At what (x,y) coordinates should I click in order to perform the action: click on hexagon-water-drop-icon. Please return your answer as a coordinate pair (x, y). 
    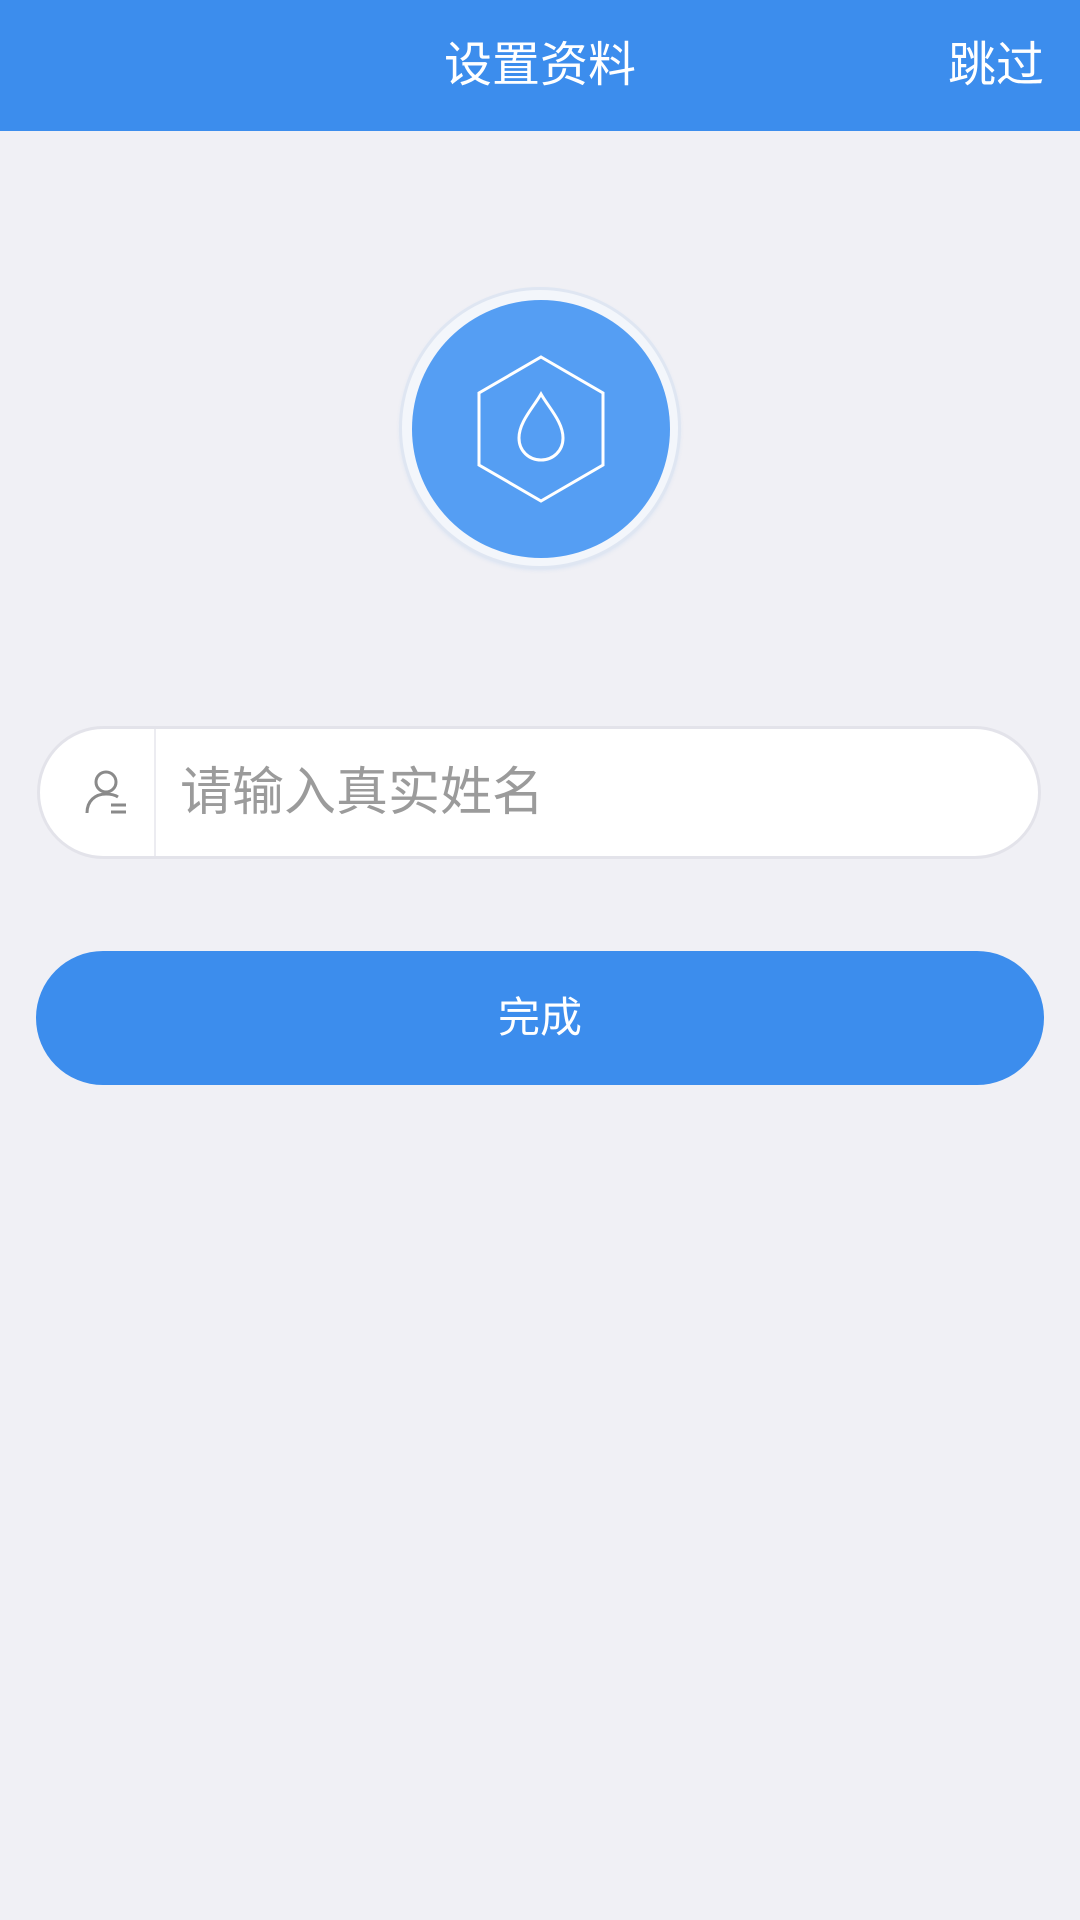
    Looking at the image, I should click on (541, 429).